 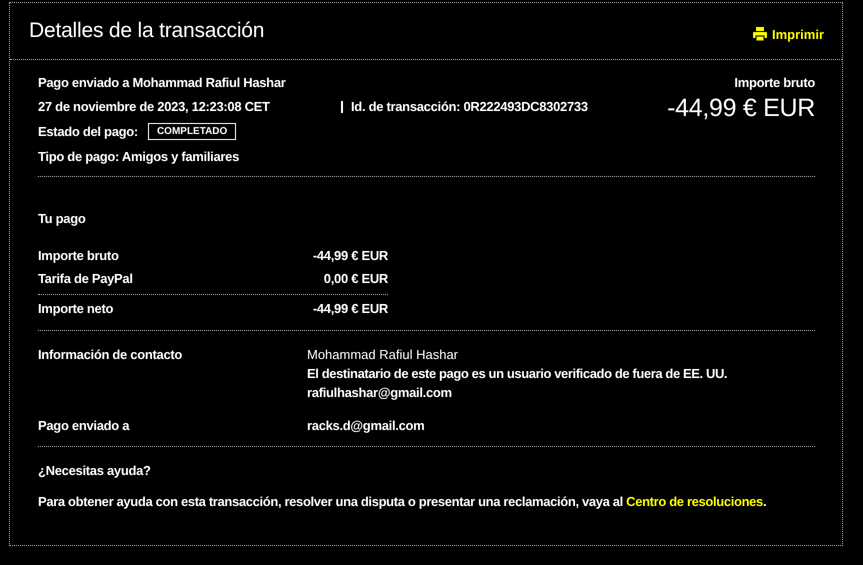 What do you see at coordinates (78, 255) in the screenshot?
I see `payment-label: Importe bruto` at bounding box center [78, 255].